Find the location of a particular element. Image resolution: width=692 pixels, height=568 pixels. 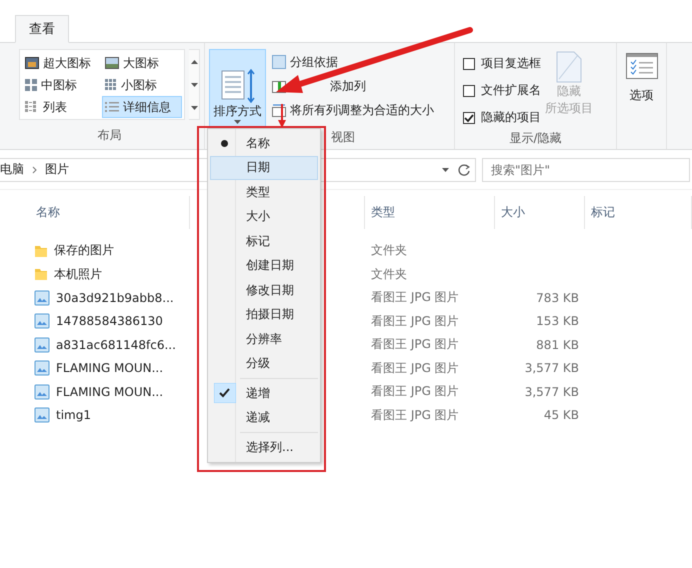

chevron-icon is located at coordinates (34, 170).